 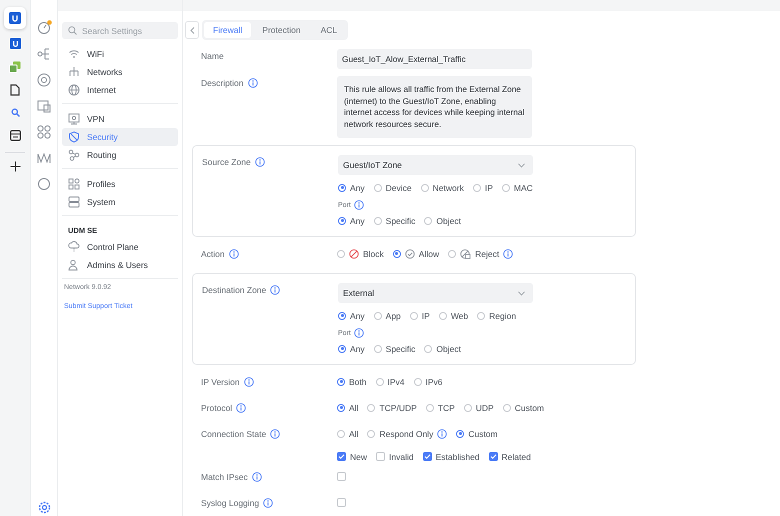 I want to click on option-label: IPv6, so click(x=434, y=381).